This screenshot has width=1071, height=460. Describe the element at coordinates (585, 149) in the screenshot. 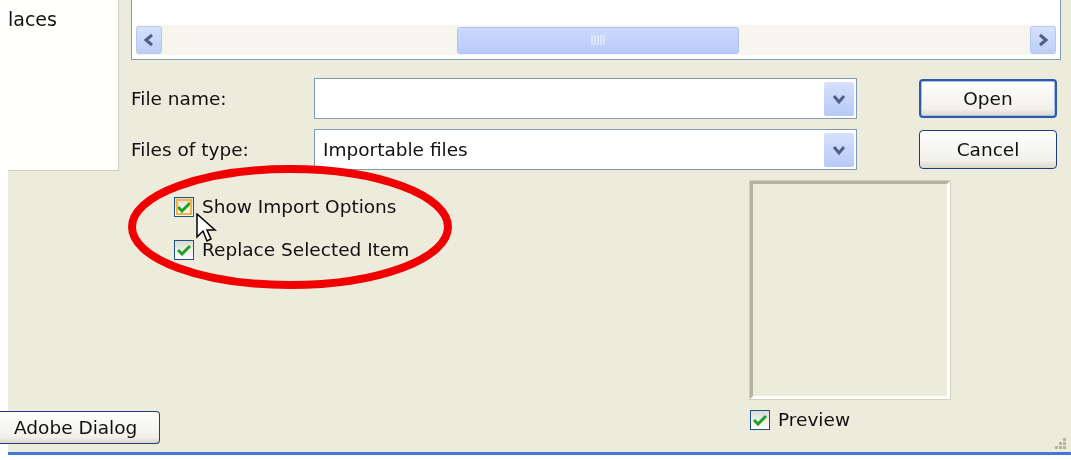

I see `combo-box: Importable files` at that location.